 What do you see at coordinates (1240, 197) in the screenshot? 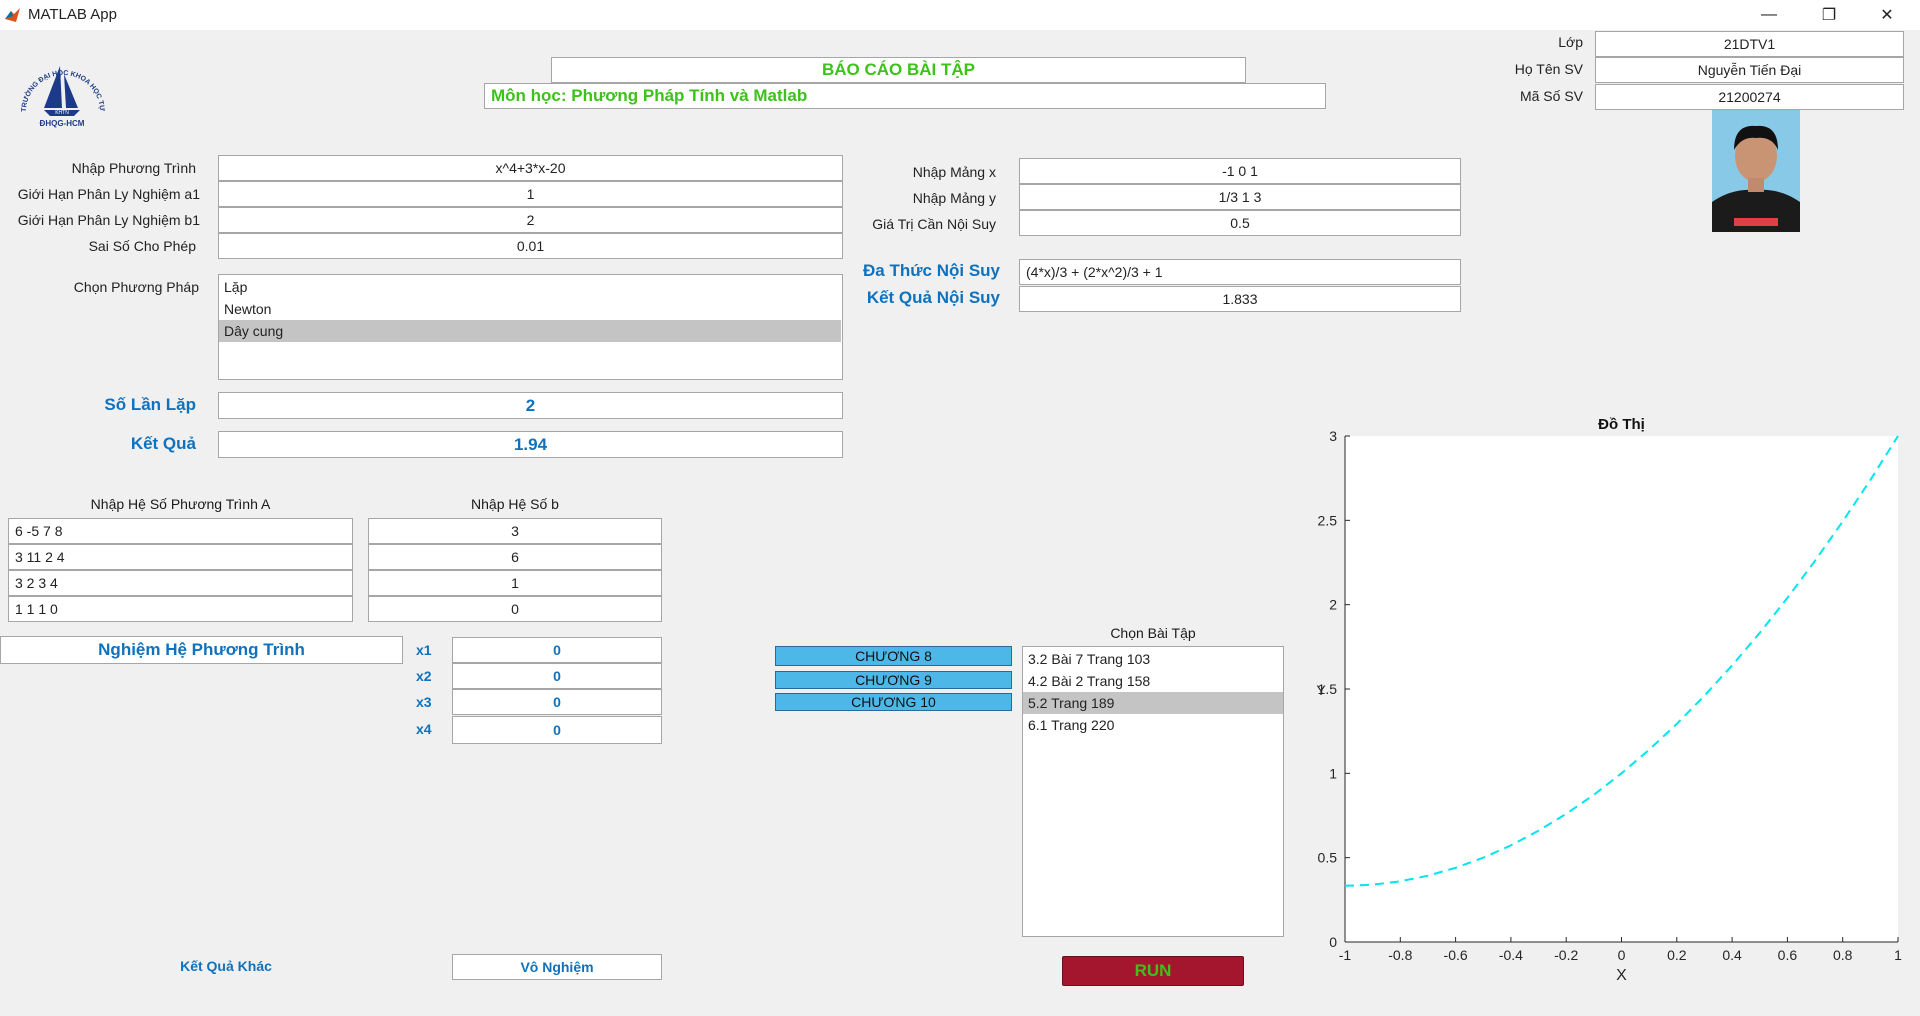
I see `array-y-input: 1/3 1 3` at bounding box center [1240, 197].